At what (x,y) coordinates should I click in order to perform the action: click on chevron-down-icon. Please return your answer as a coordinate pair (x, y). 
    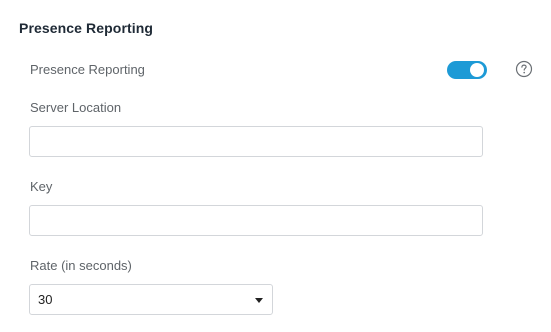
    Looking at the image, I should click on (259, 300).